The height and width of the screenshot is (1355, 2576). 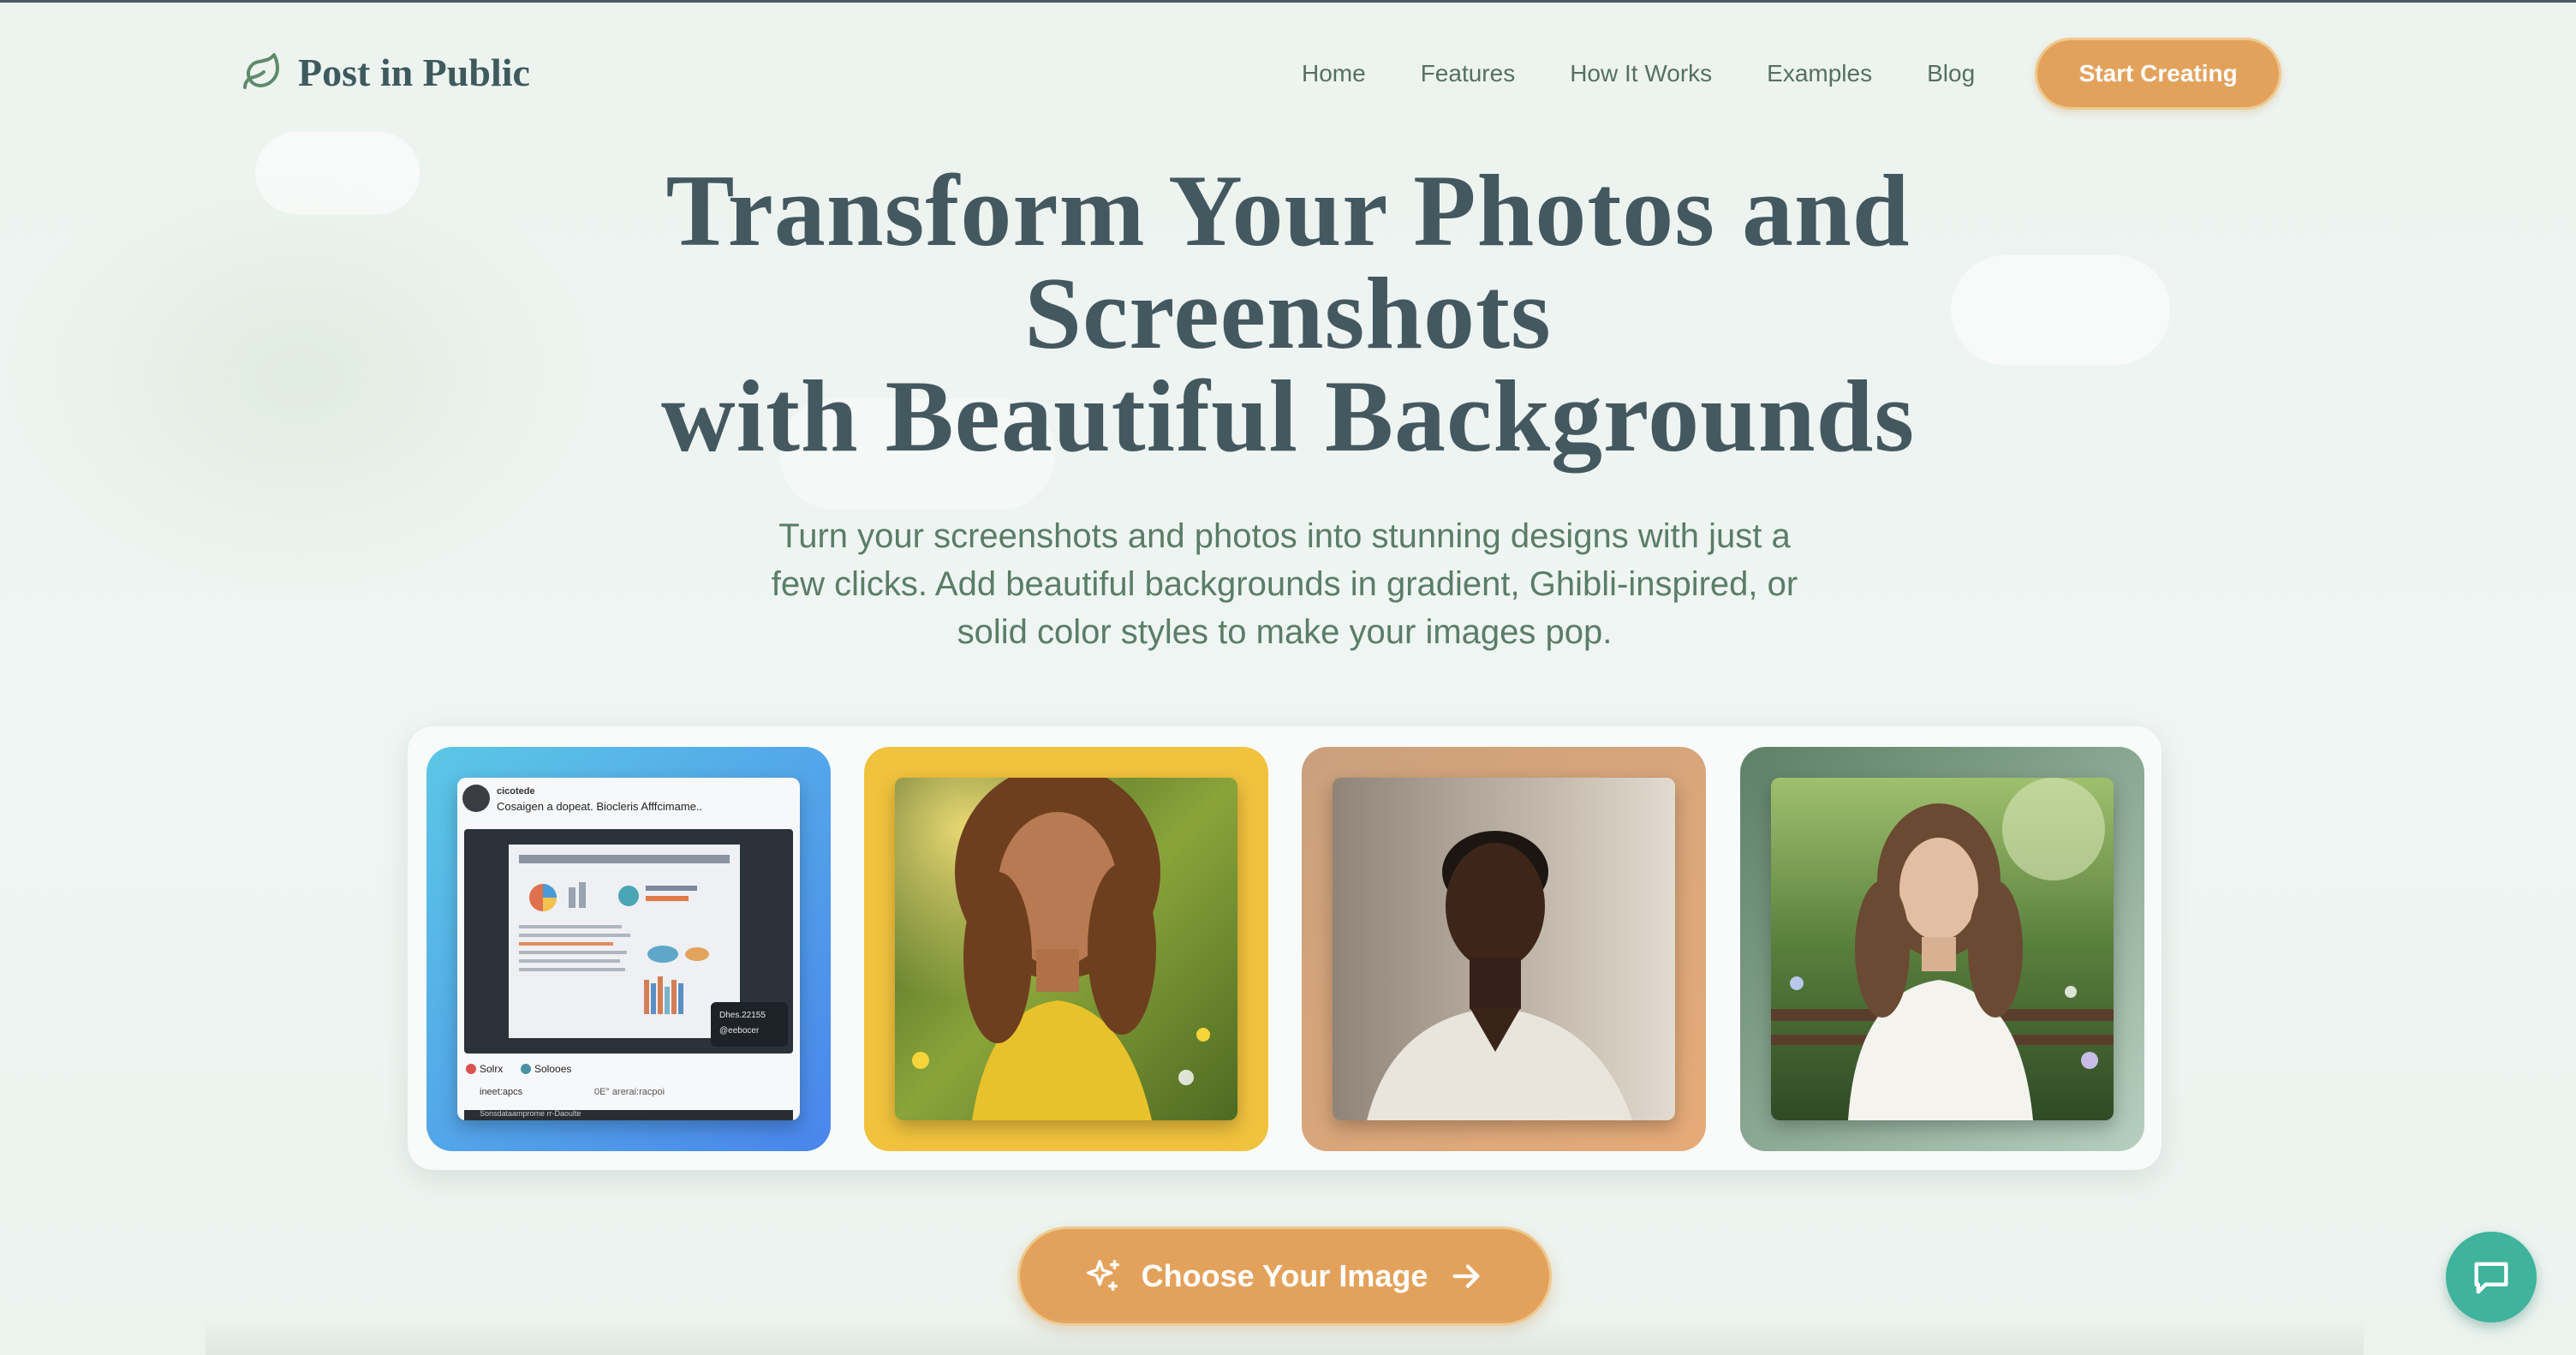 I want to click on example-card-yellow, so click(x=1066, y=949).